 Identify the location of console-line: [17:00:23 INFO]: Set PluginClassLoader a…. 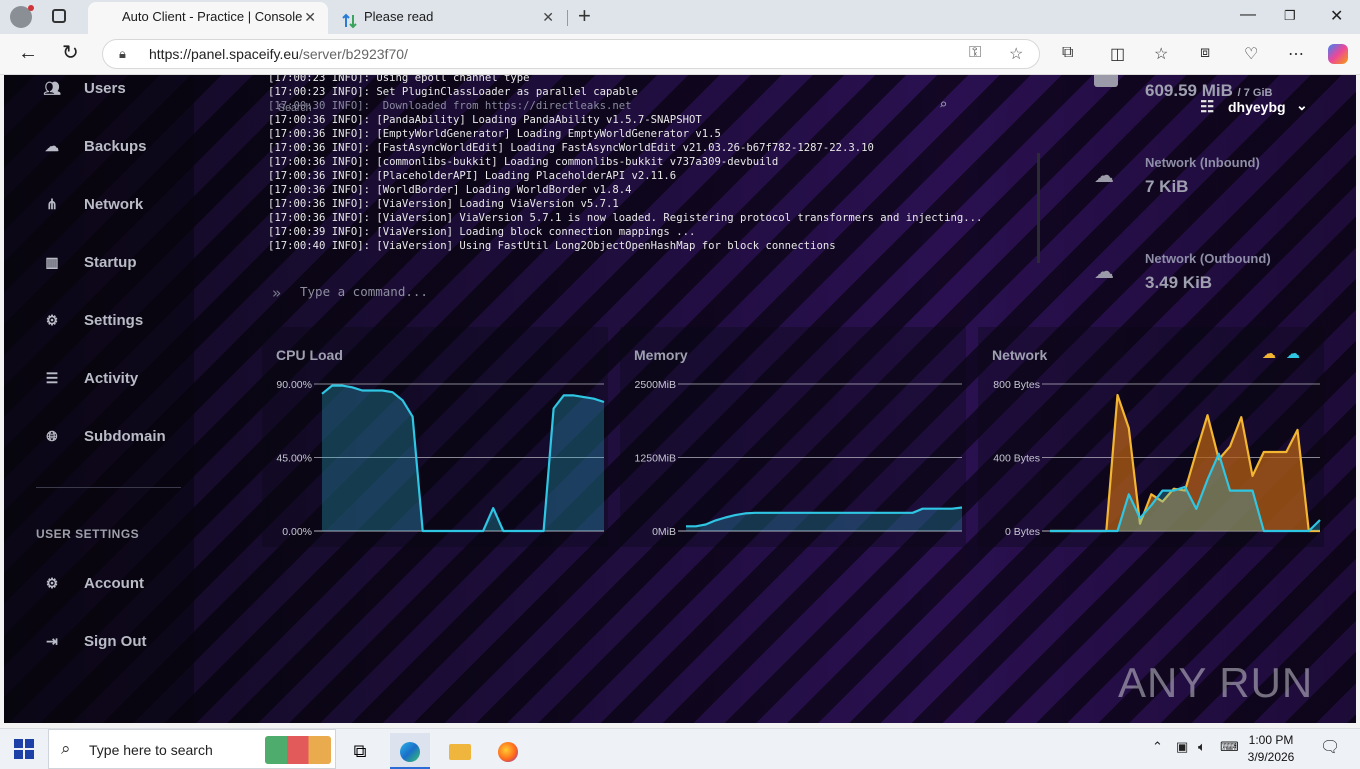
(453, 92).